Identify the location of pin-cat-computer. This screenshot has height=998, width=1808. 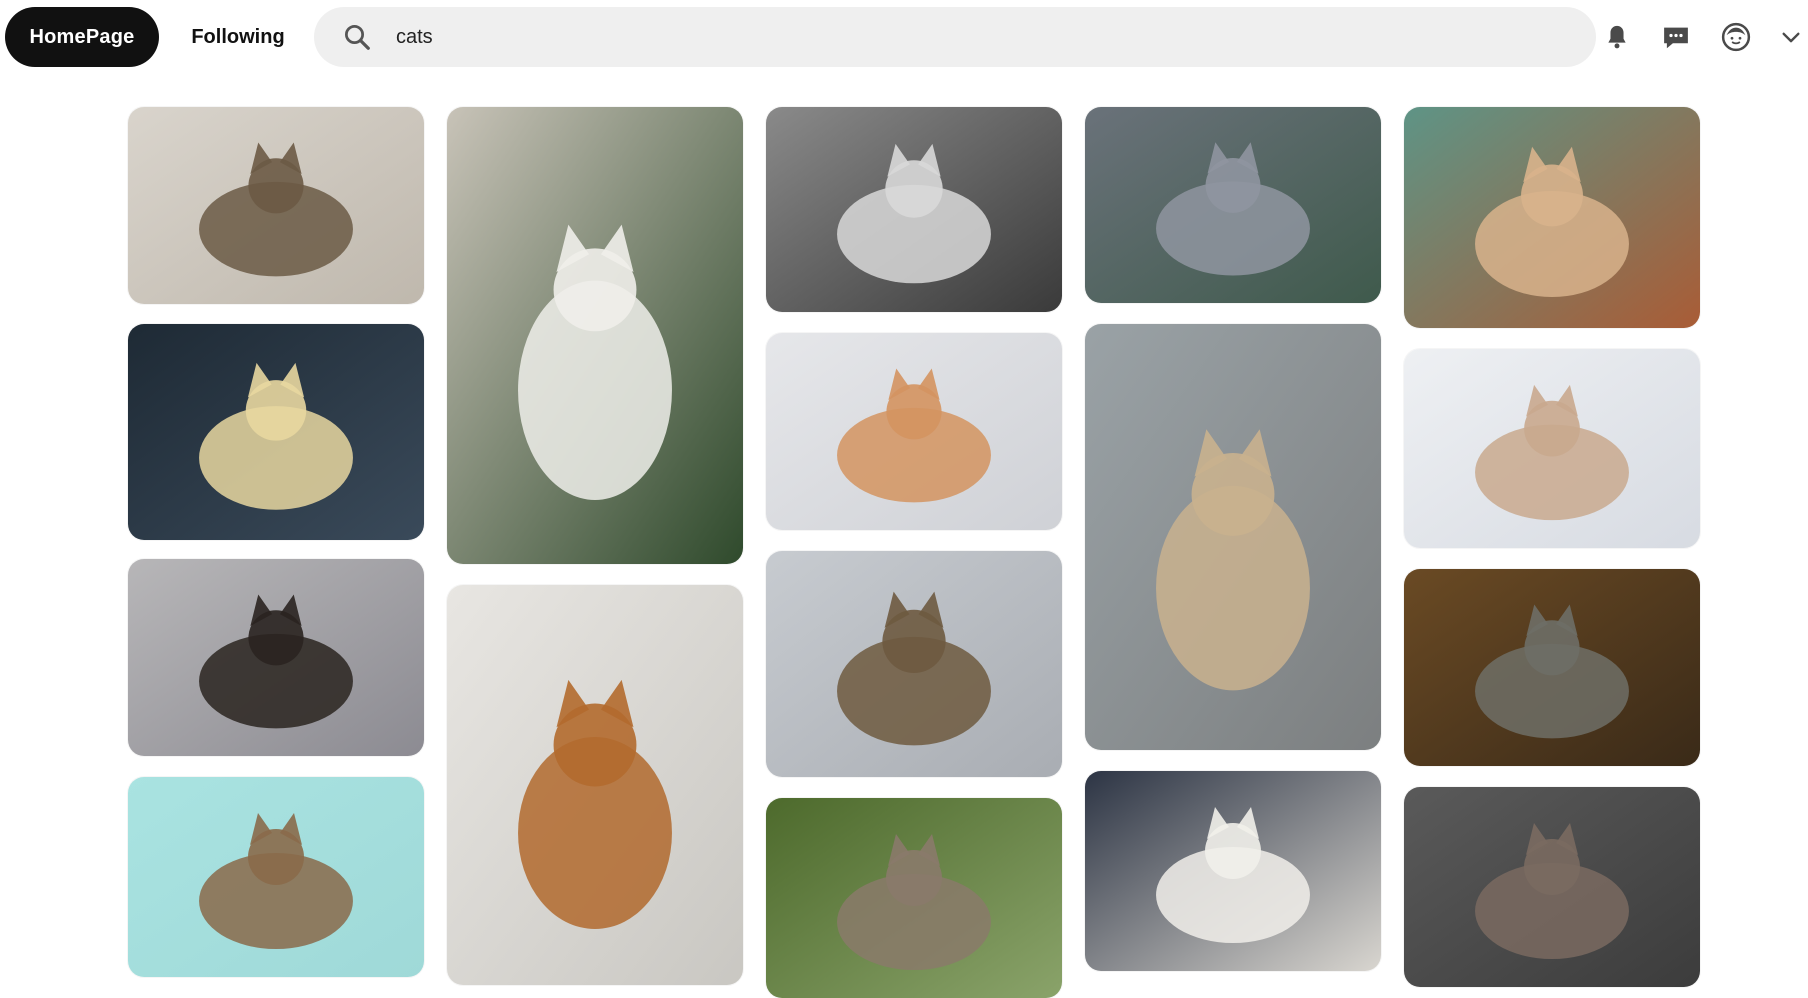
(914, 209).